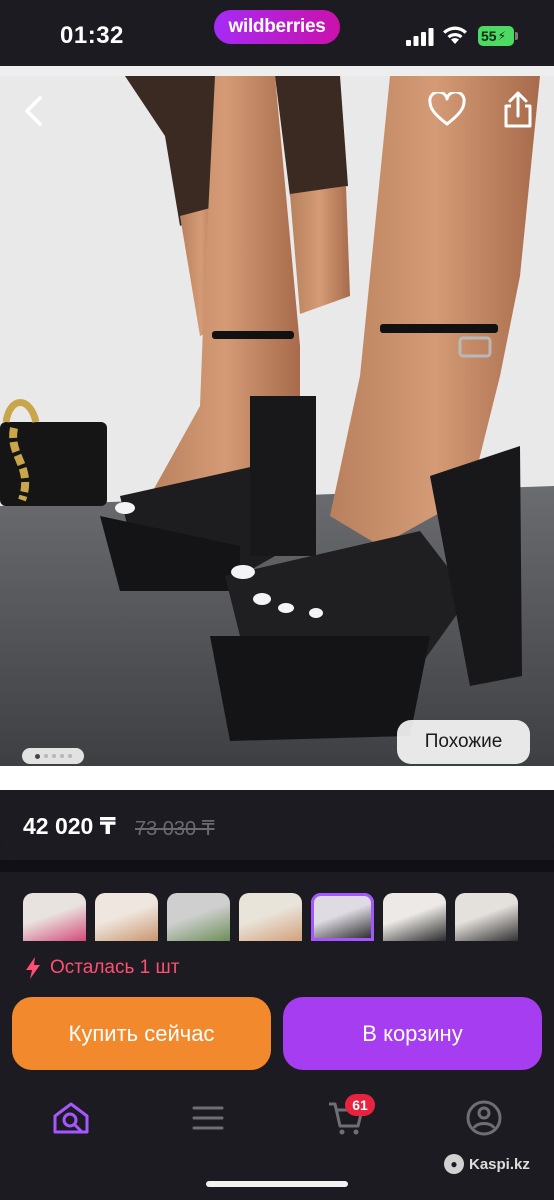 This screenshot has height=1200, width=554. I want to click on profile-icon, so click(484, 1118).